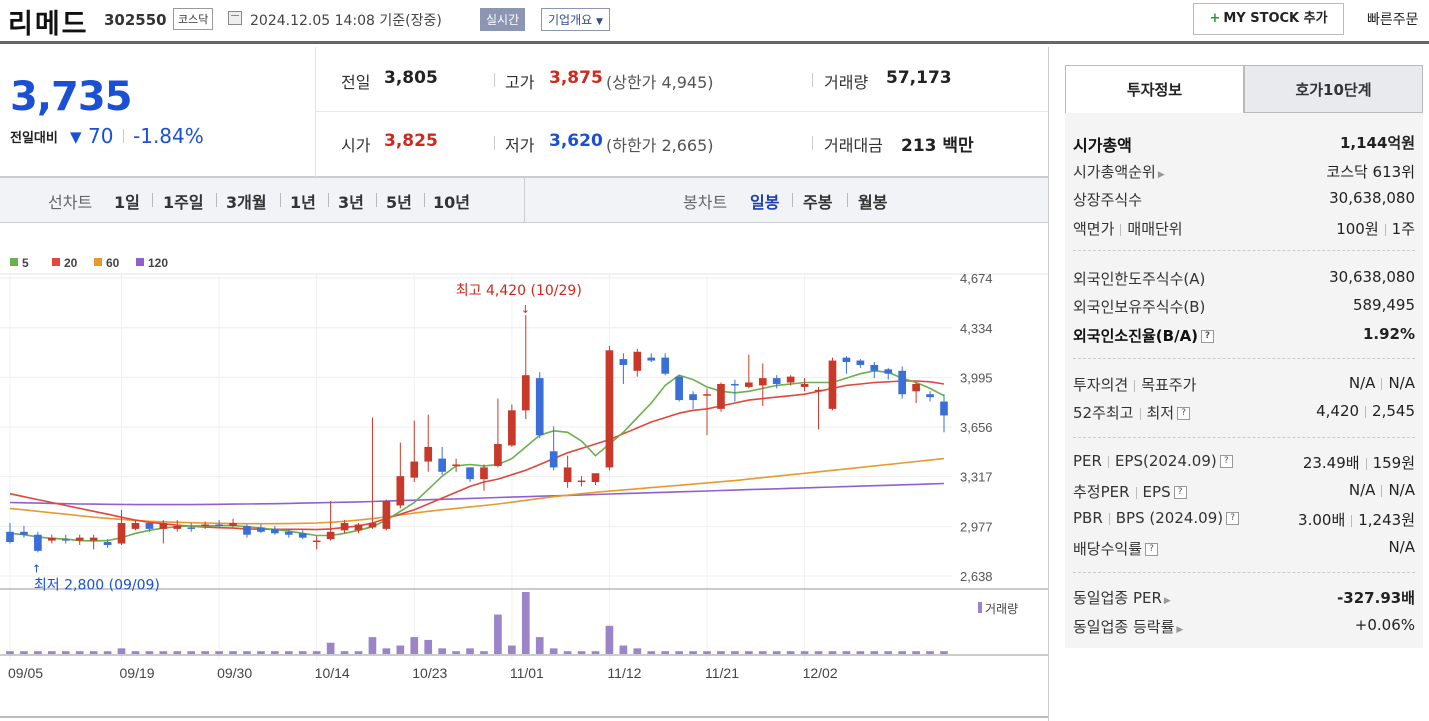 The height and width of the screenshot is (721, 1429). What do you see at coordinates (137, 673) in the screenshot?
I see `x-tick-label: 09/19` at bounding box center [137, 673].